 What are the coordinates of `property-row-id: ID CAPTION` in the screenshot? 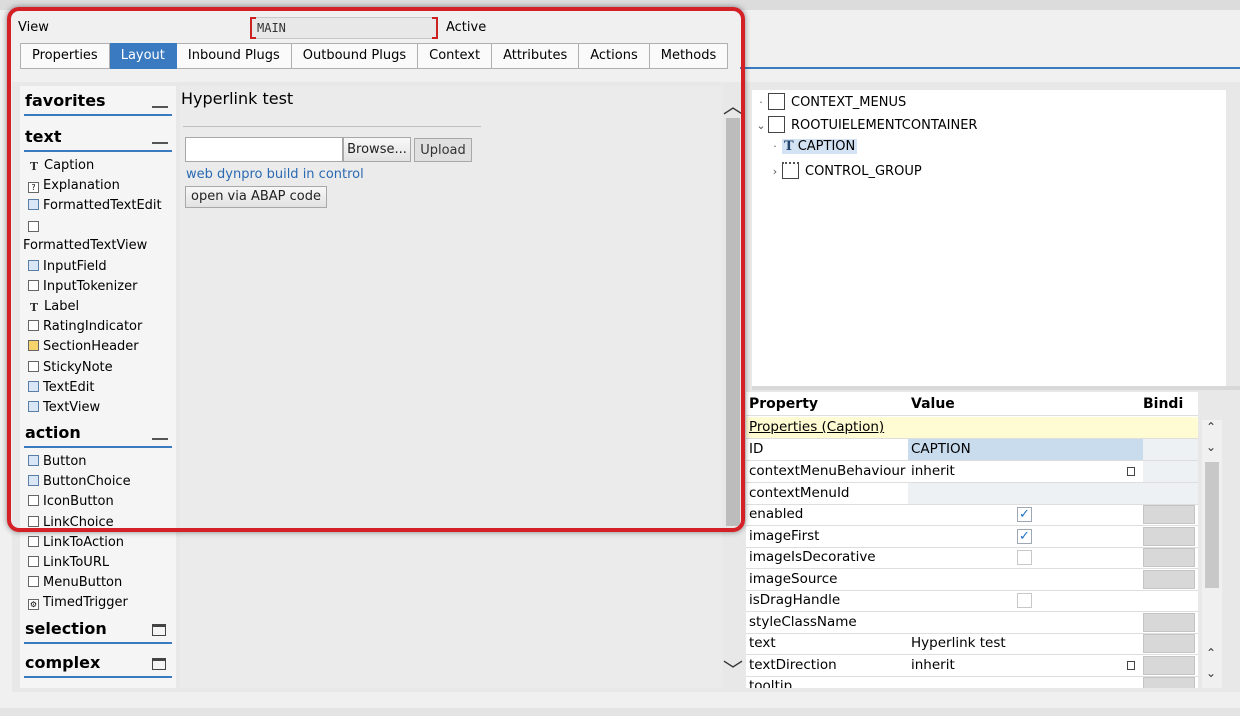 It's located at (972, 450).